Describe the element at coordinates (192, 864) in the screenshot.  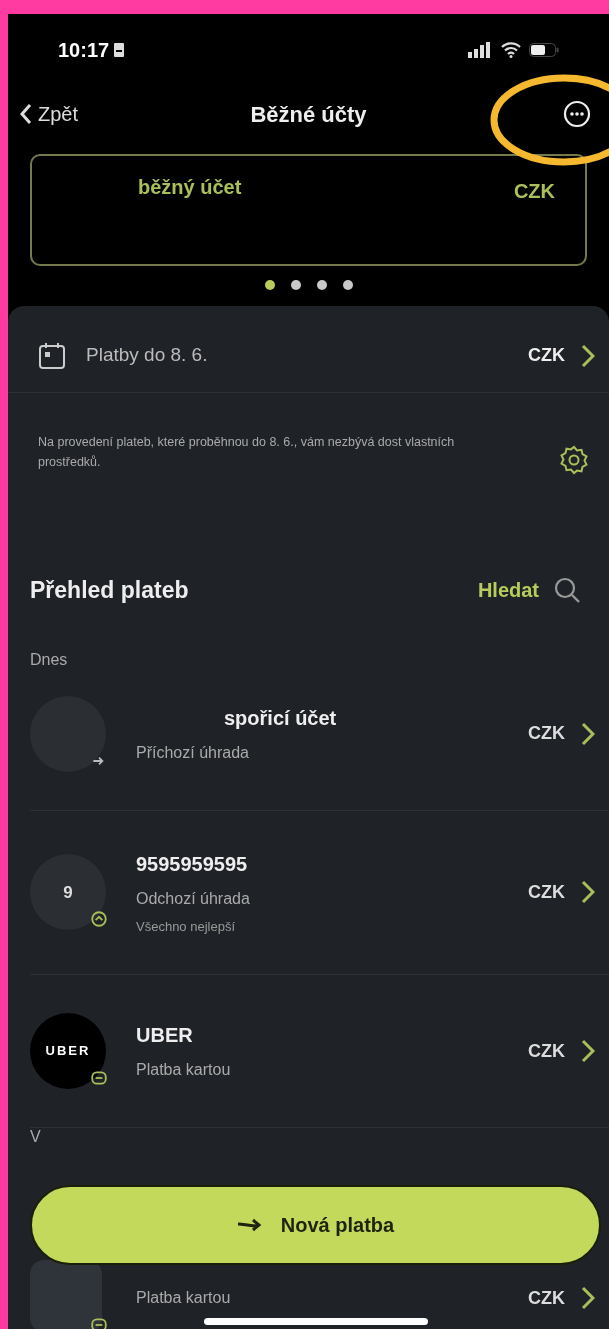
I see `payee-name: 9595959595` at that location.